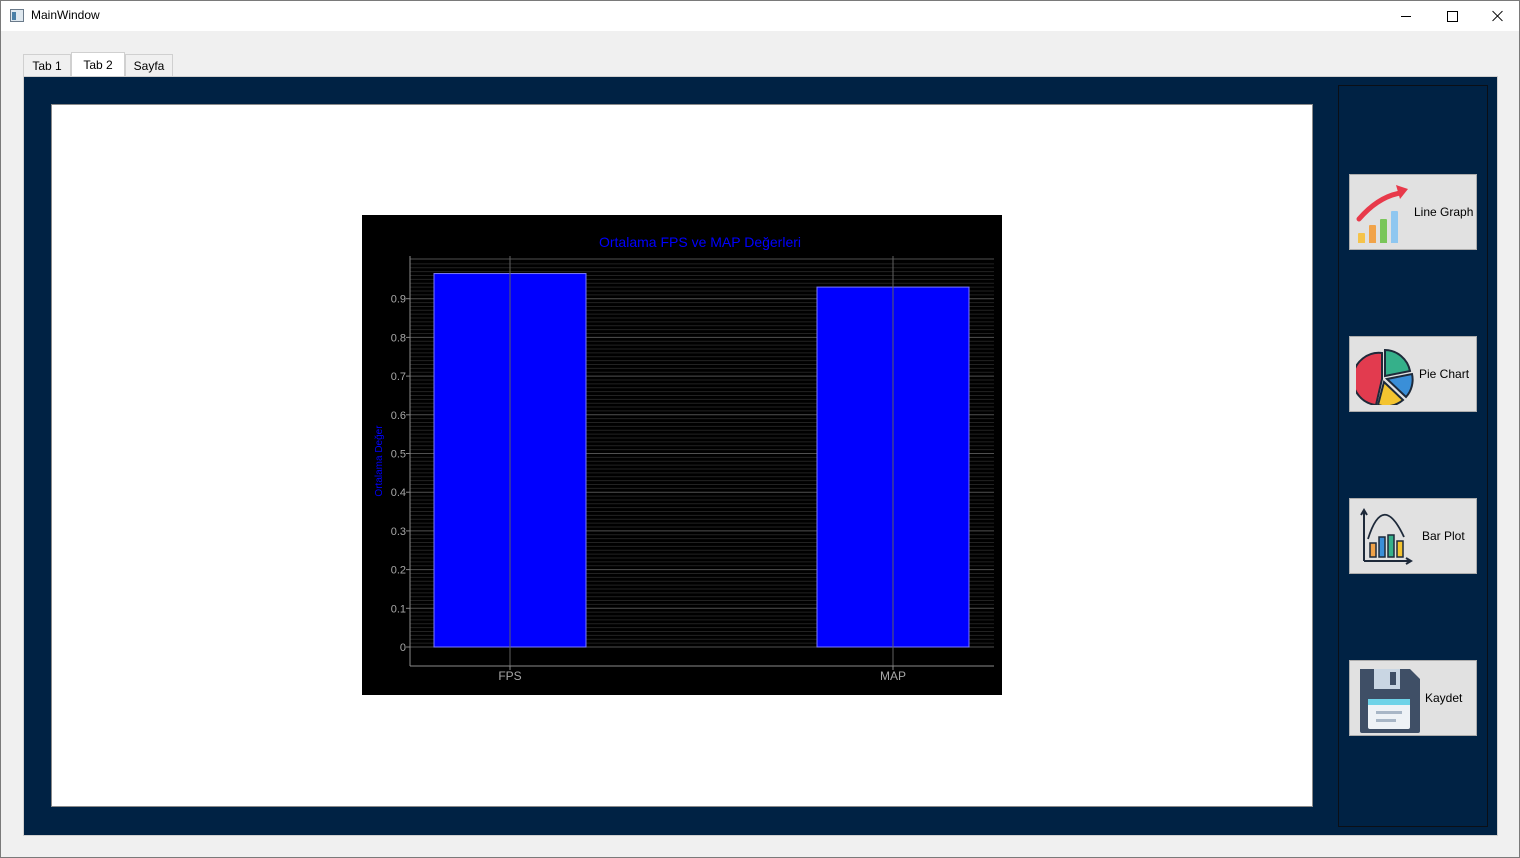 The width and height of the screenshot is (1520, 858). I want to click on y-tick-label: 0.4, so click(398, 493).